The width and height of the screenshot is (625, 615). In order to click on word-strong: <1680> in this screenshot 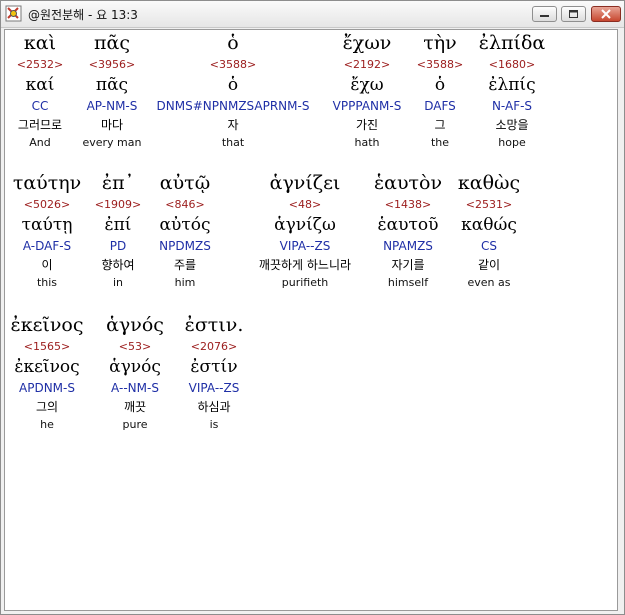, I will do `click(512, 64)`.